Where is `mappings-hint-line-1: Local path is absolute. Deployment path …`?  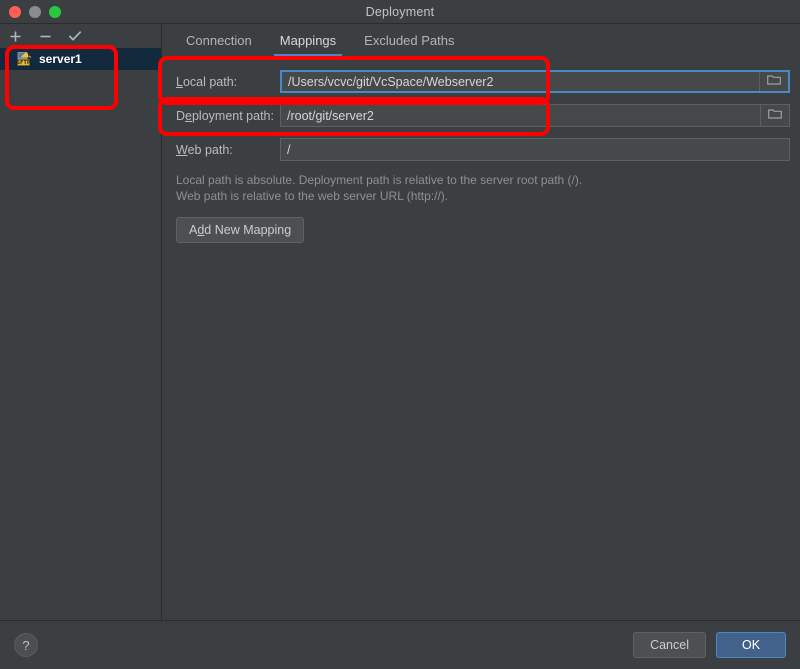 mappings-hint-line-1: Local path is absolute. Deployment path … is located at coordinates (379, 180).